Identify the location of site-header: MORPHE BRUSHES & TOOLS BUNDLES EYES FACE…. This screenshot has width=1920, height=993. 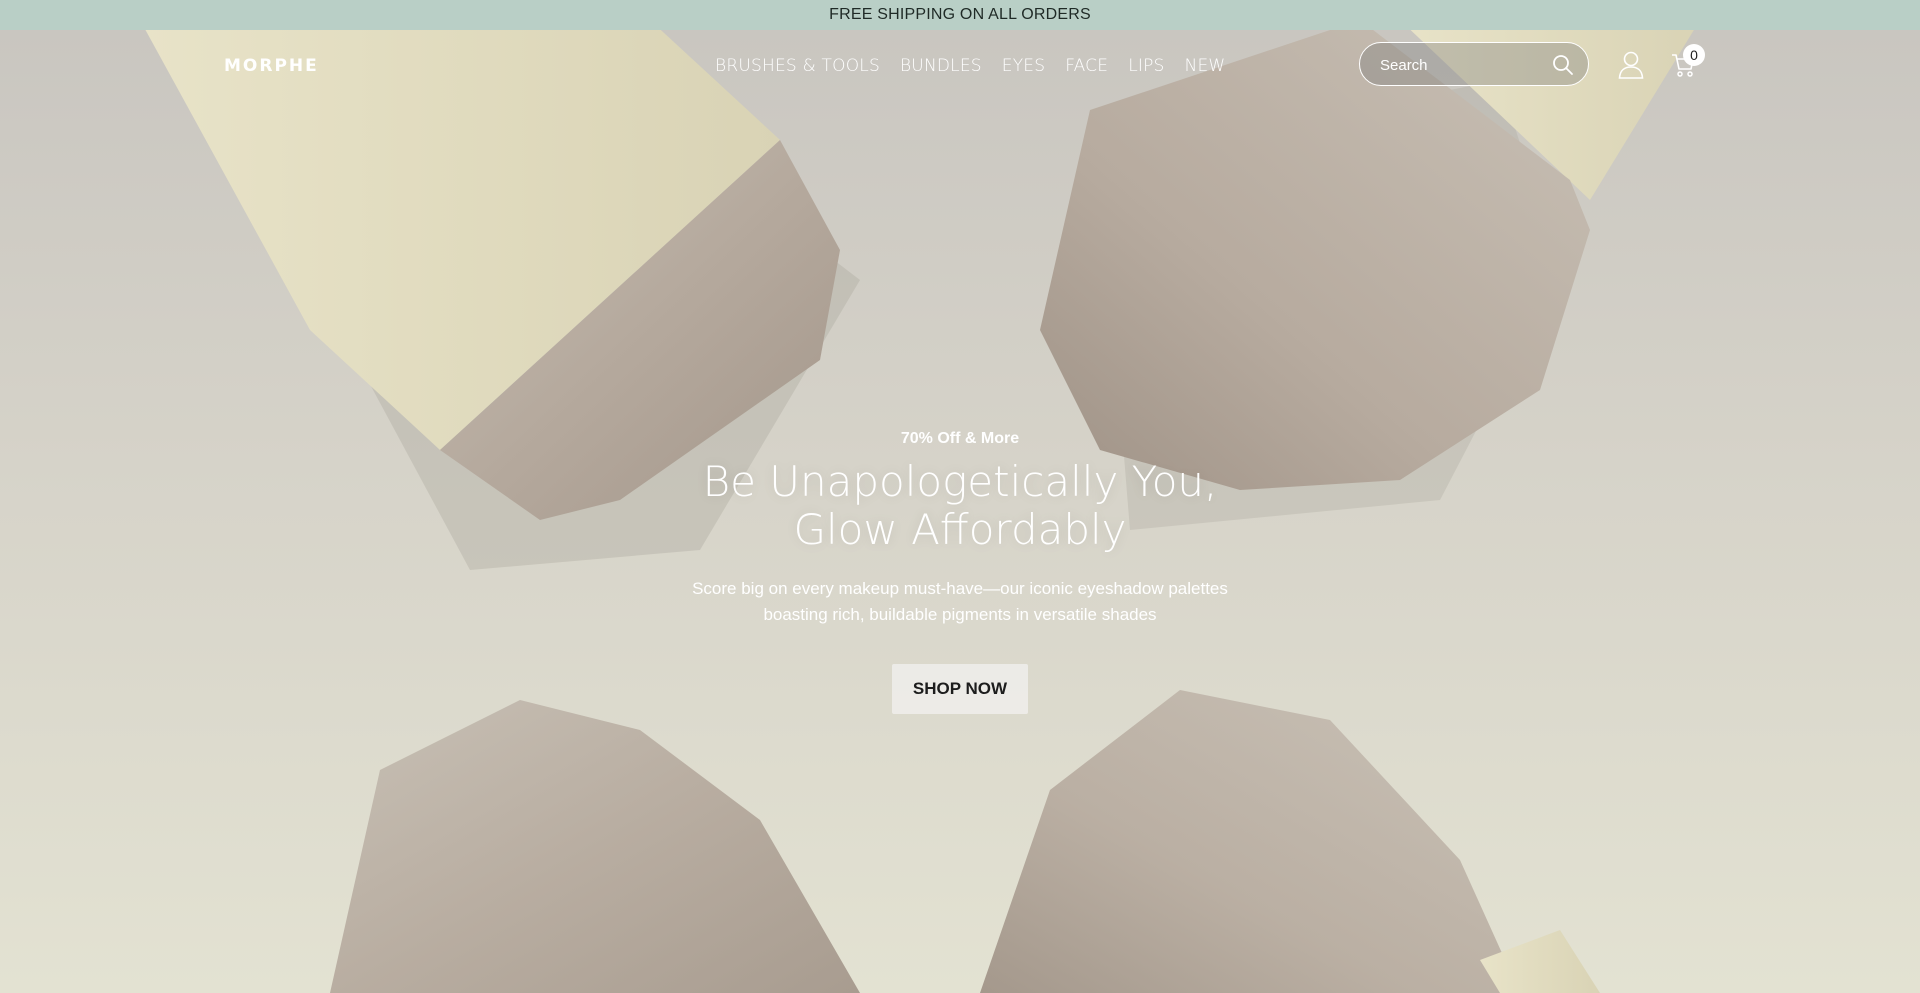
(960, 65).